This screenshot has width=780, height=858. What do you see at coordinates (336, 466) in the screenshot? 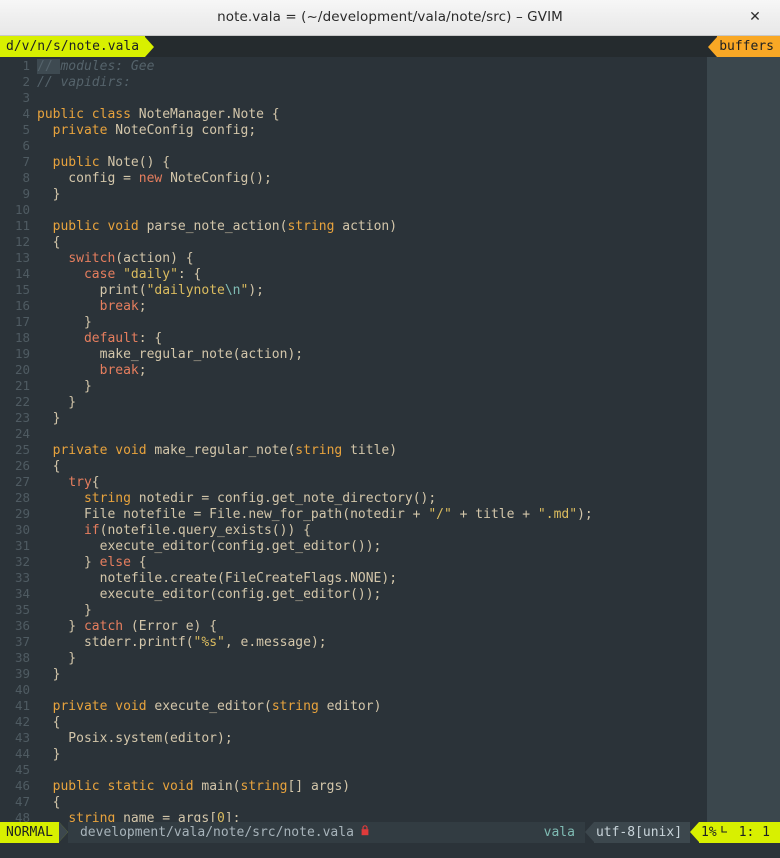
I see `code-line: 26 {` at bounding box center [336, 466].